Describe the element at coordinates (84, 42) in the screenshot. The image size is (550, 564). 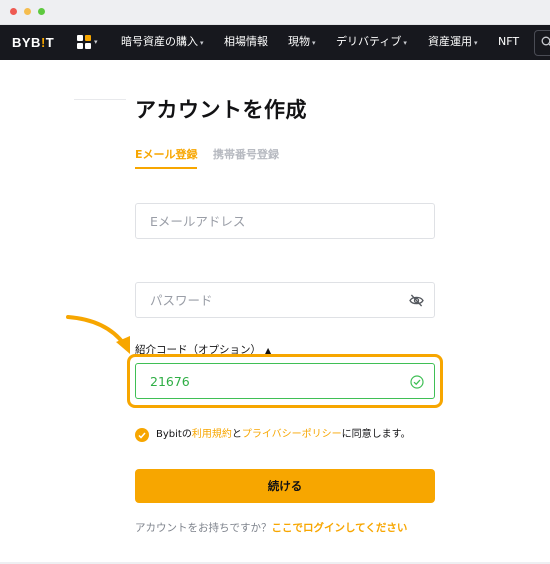
I see `apps-grid-icon` at that location.